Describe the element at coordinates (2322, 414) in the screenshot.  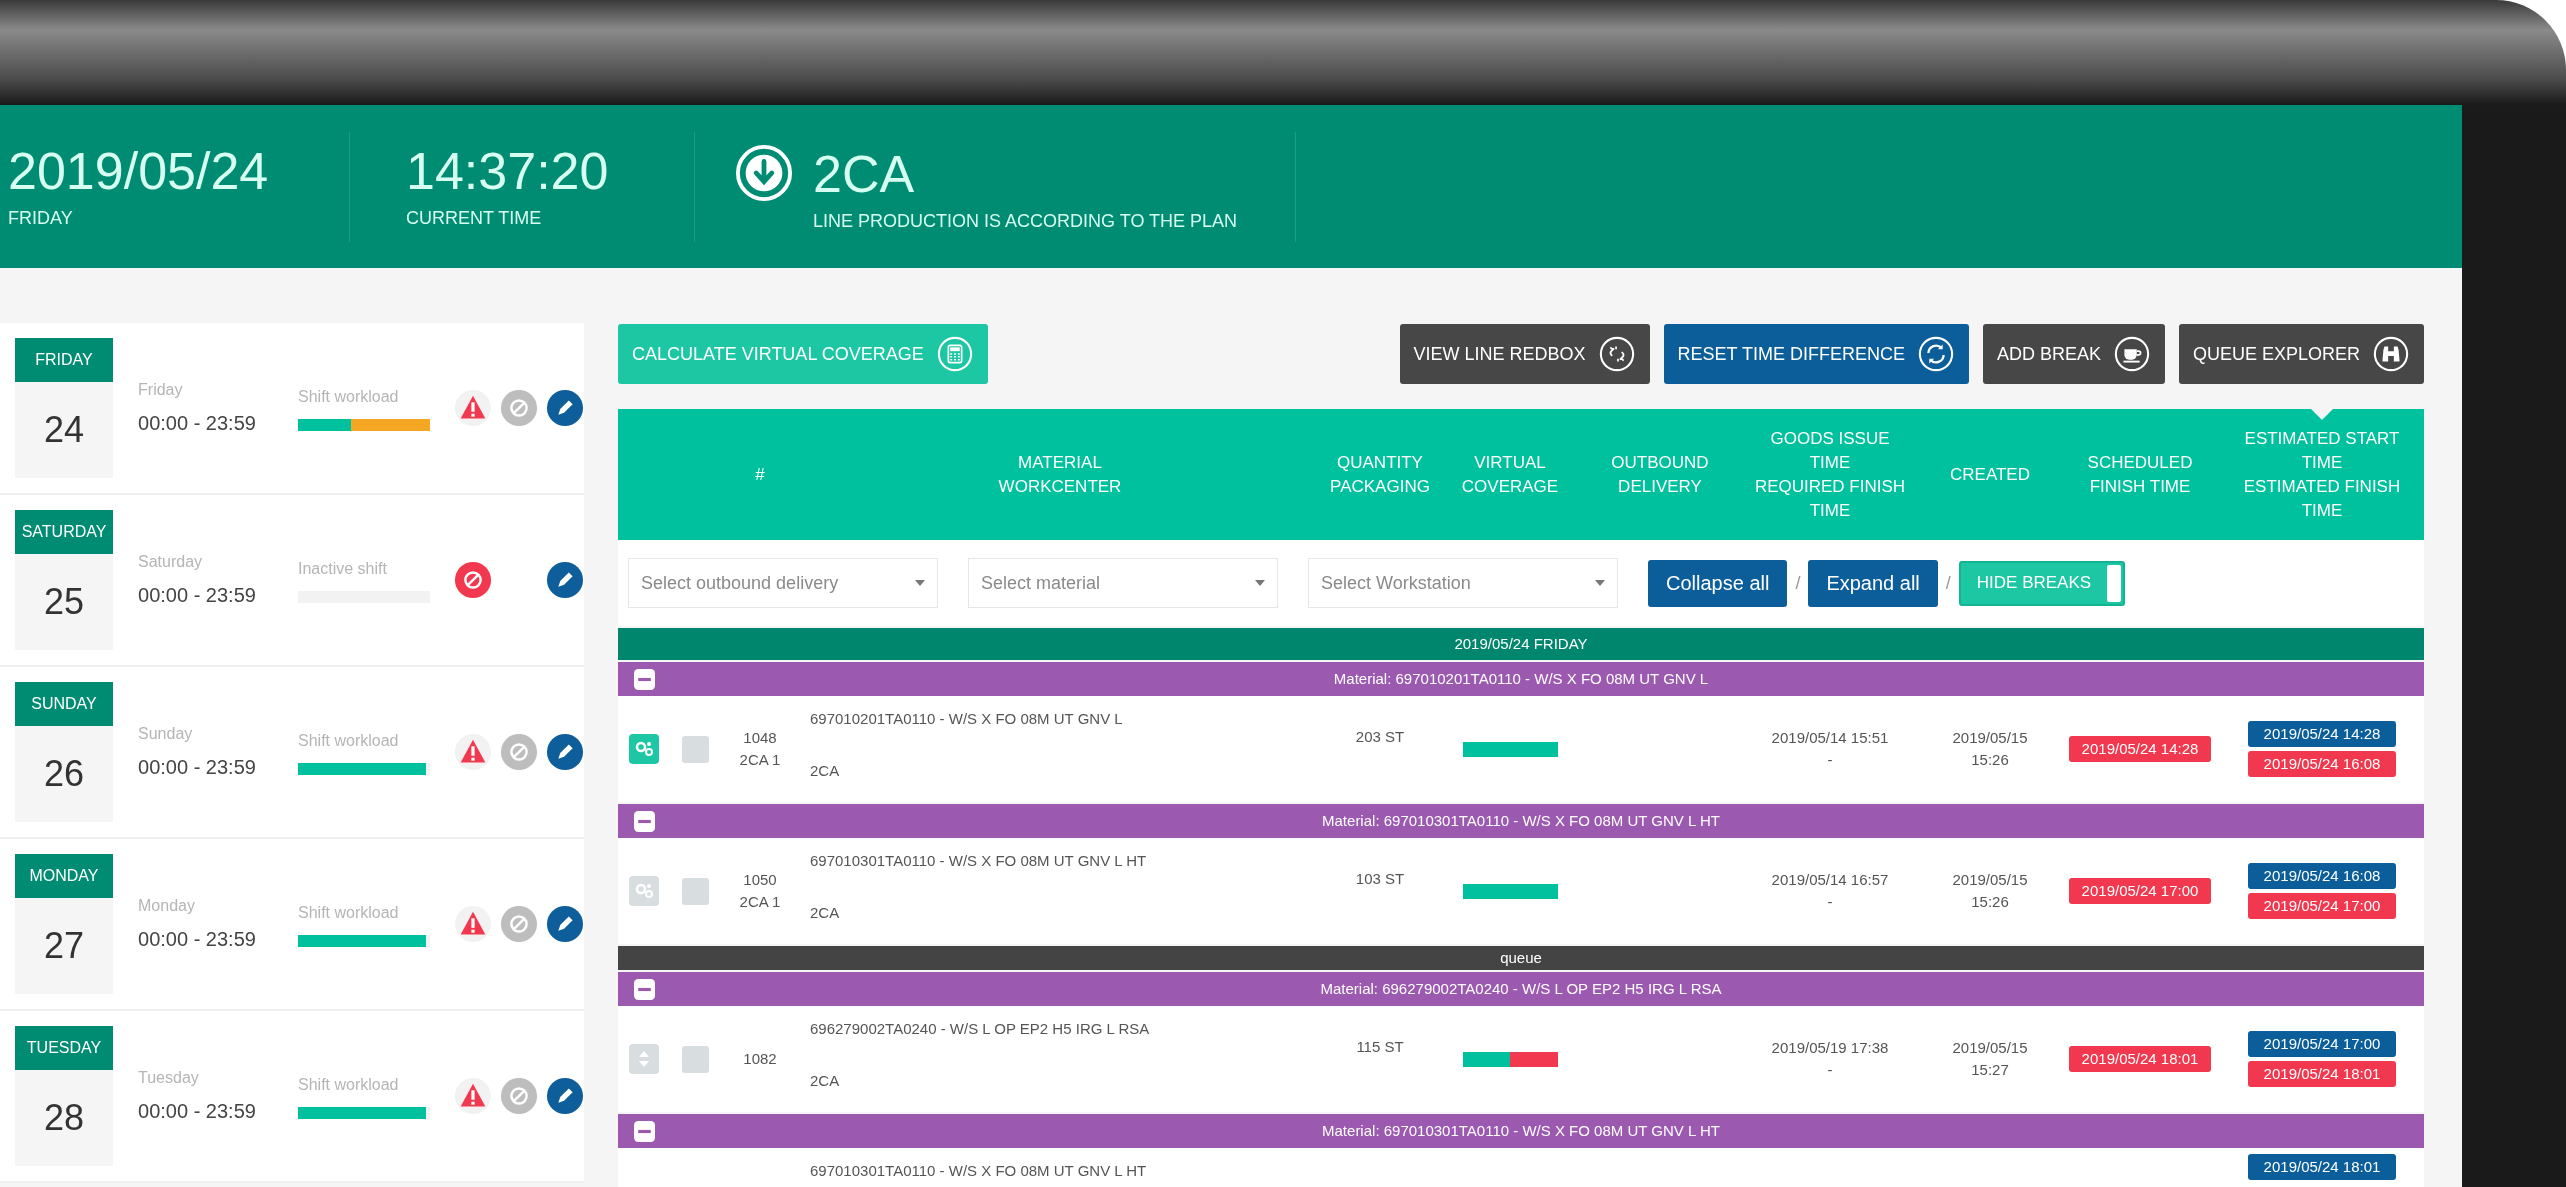
I see `sort-indicator-icon` at that location.